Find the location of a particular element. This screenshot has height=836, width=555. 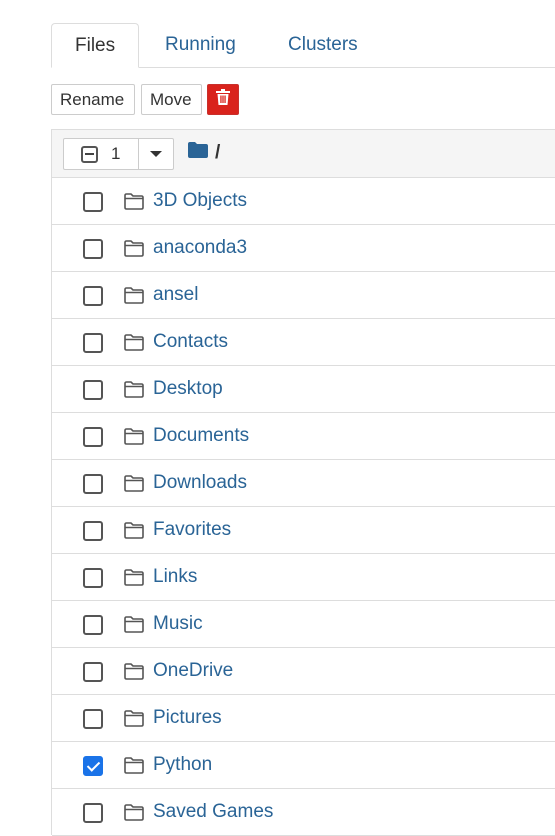

selection-dropdown: 1 is located at coordinates (118, 154).